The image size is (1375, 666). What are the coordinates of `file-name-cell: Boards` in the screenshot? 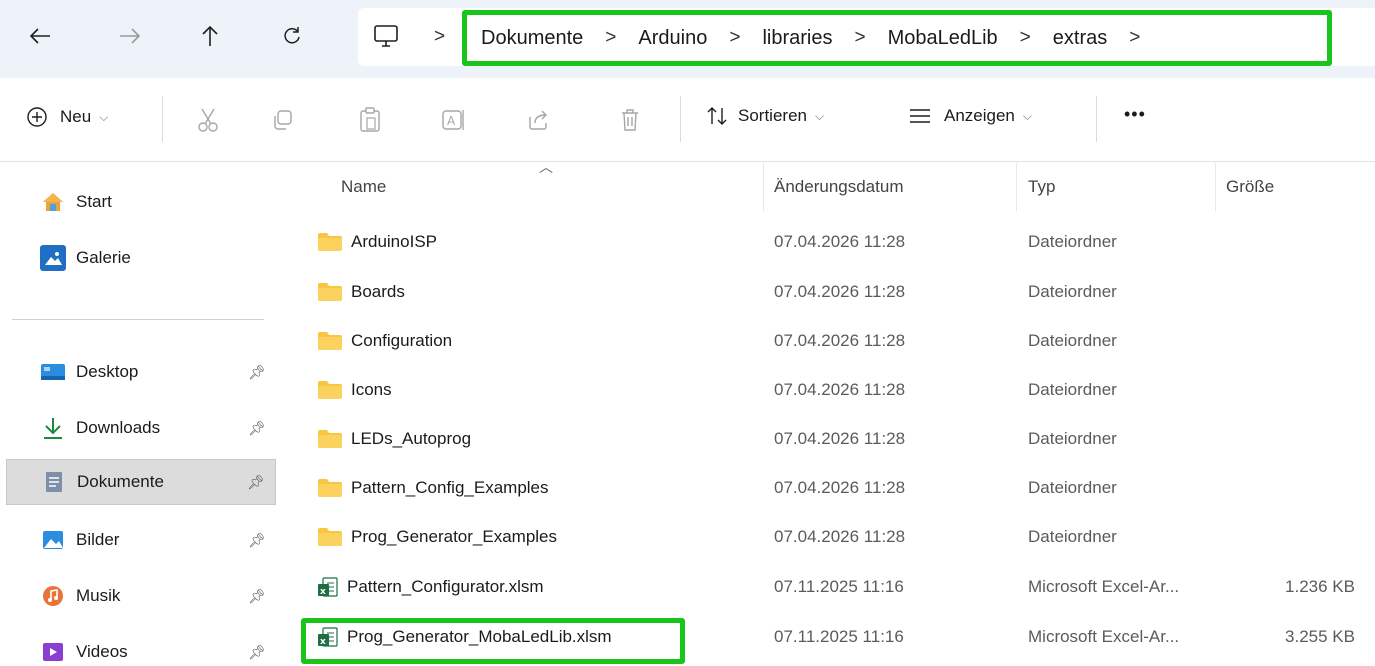 It's located at (361, 292).